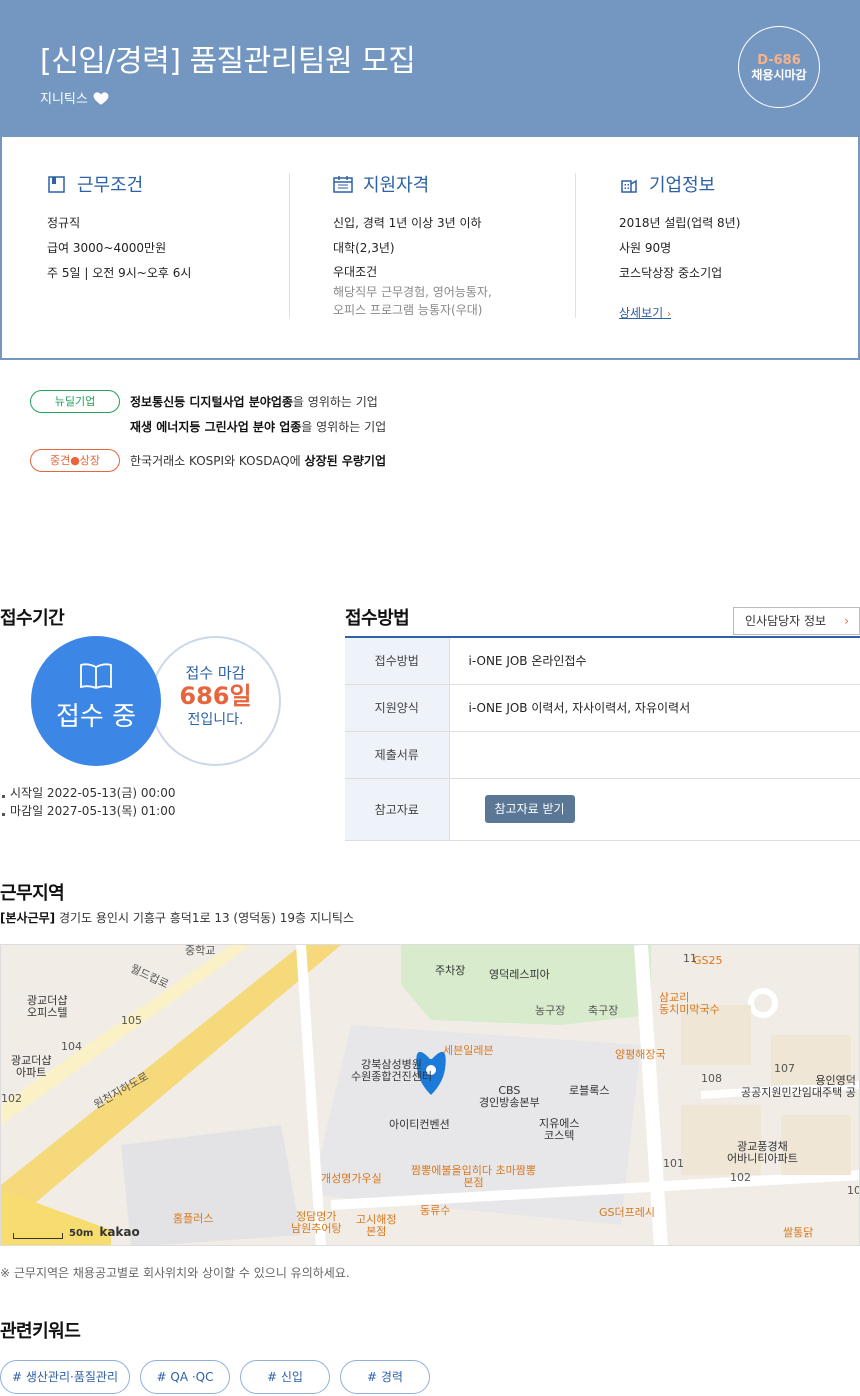 Image resolution: width=860 pixels, height=1396 pixels. I want to click on company-name-row: 지니틱스, so click(75, 97).